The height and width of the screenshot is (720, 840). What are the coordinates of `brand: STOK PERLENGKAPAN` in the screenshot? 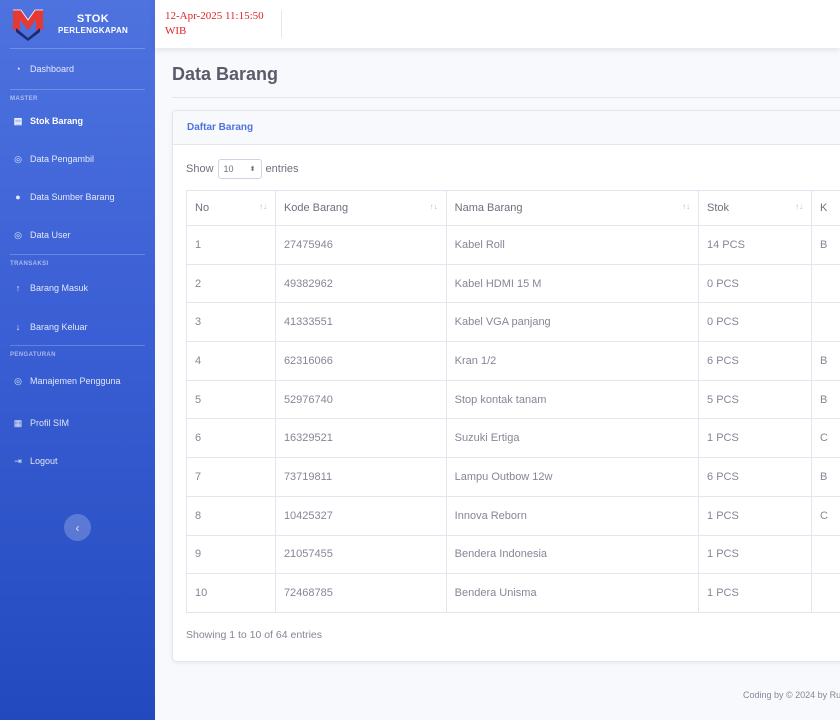 It's located at (77, 24).